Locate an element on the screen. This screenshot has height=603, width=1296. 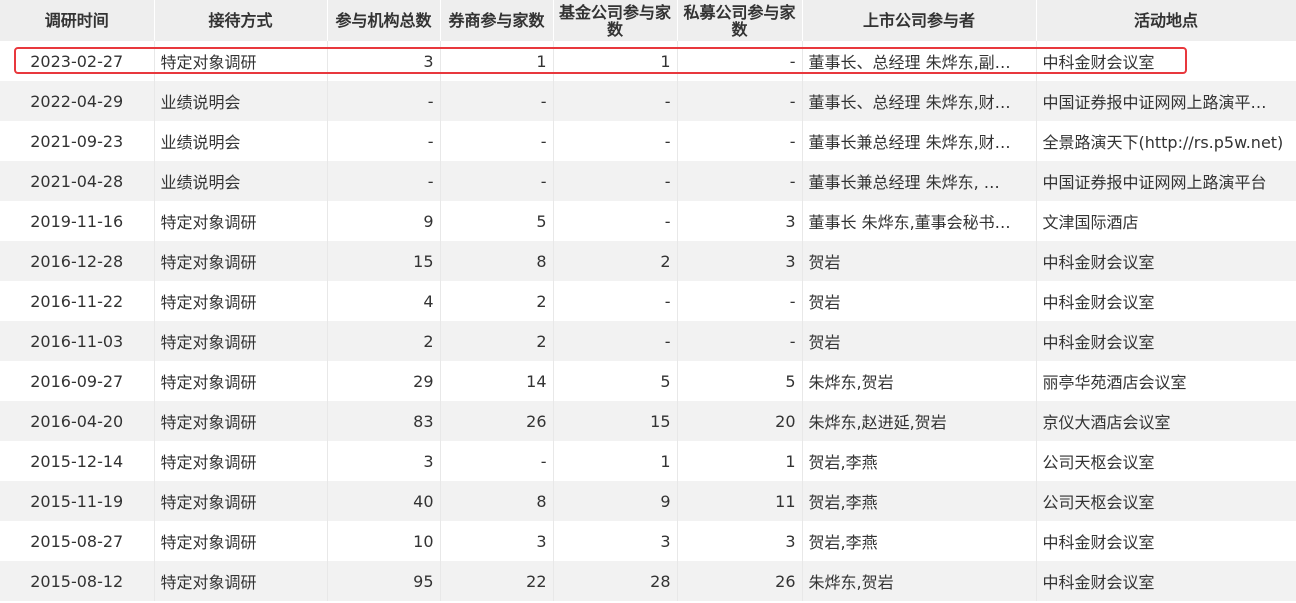
cell-date: 2016-09-27 is located at coordinates (77, 381).